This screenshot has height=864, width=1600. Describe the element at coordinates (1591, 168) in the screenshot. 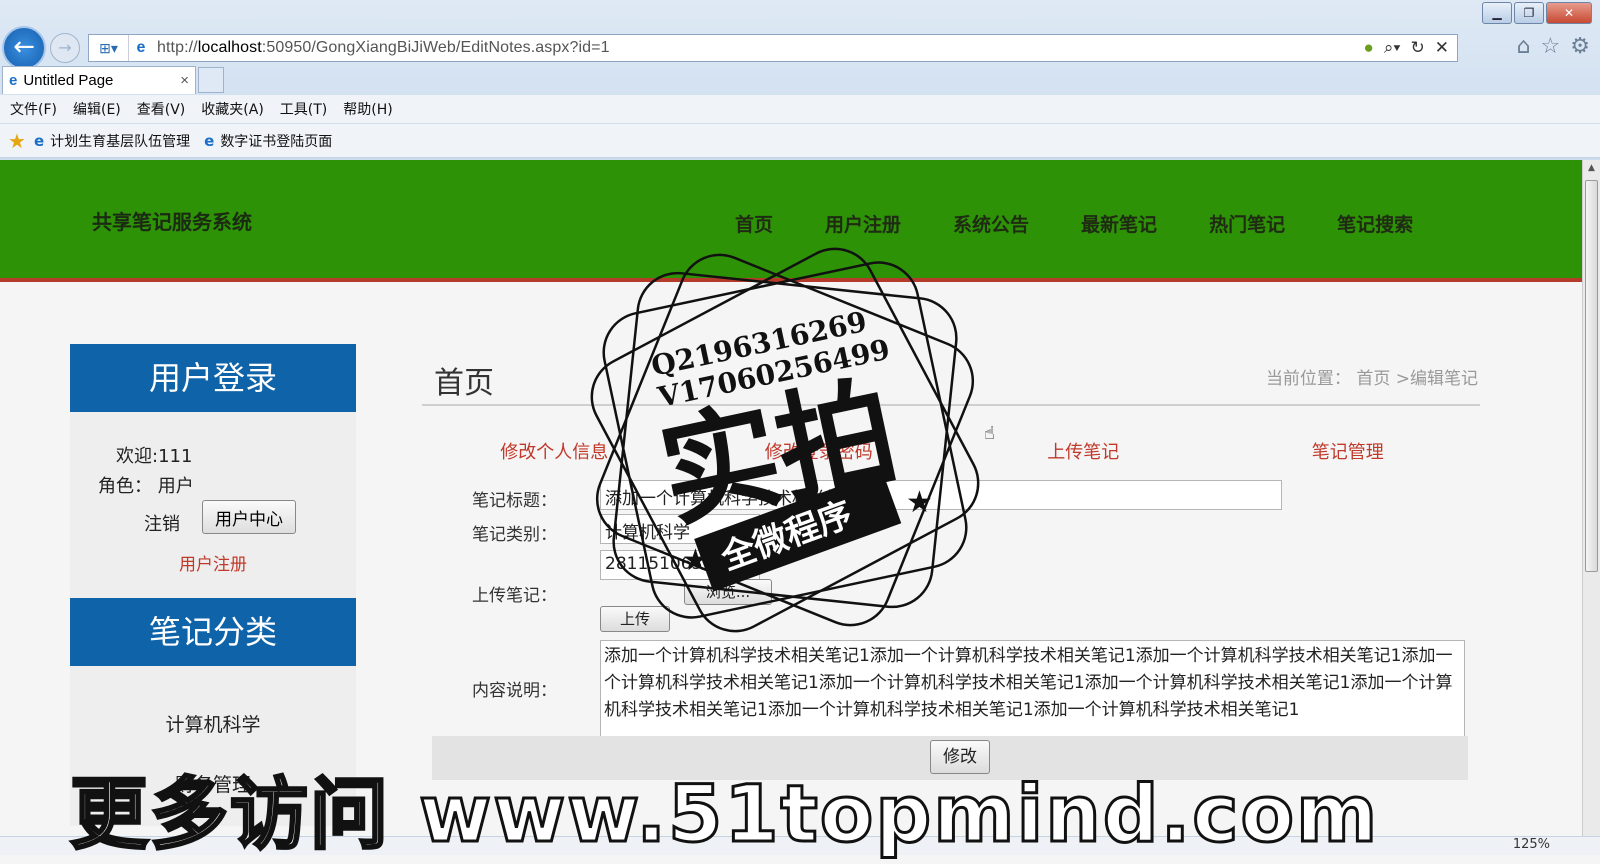

I see `scroll-up-arrow-icon: ▲` at that location.